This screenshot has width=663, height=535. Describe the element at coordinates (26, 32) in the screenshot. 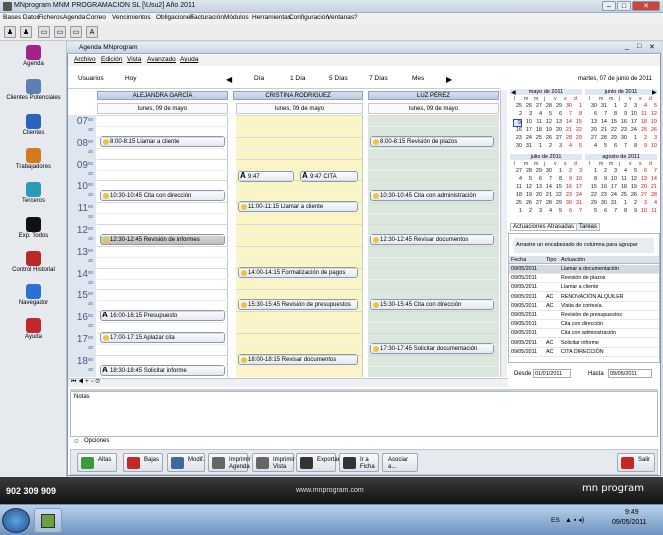

I see `toolbar-user2-icon: ♟` at that location.